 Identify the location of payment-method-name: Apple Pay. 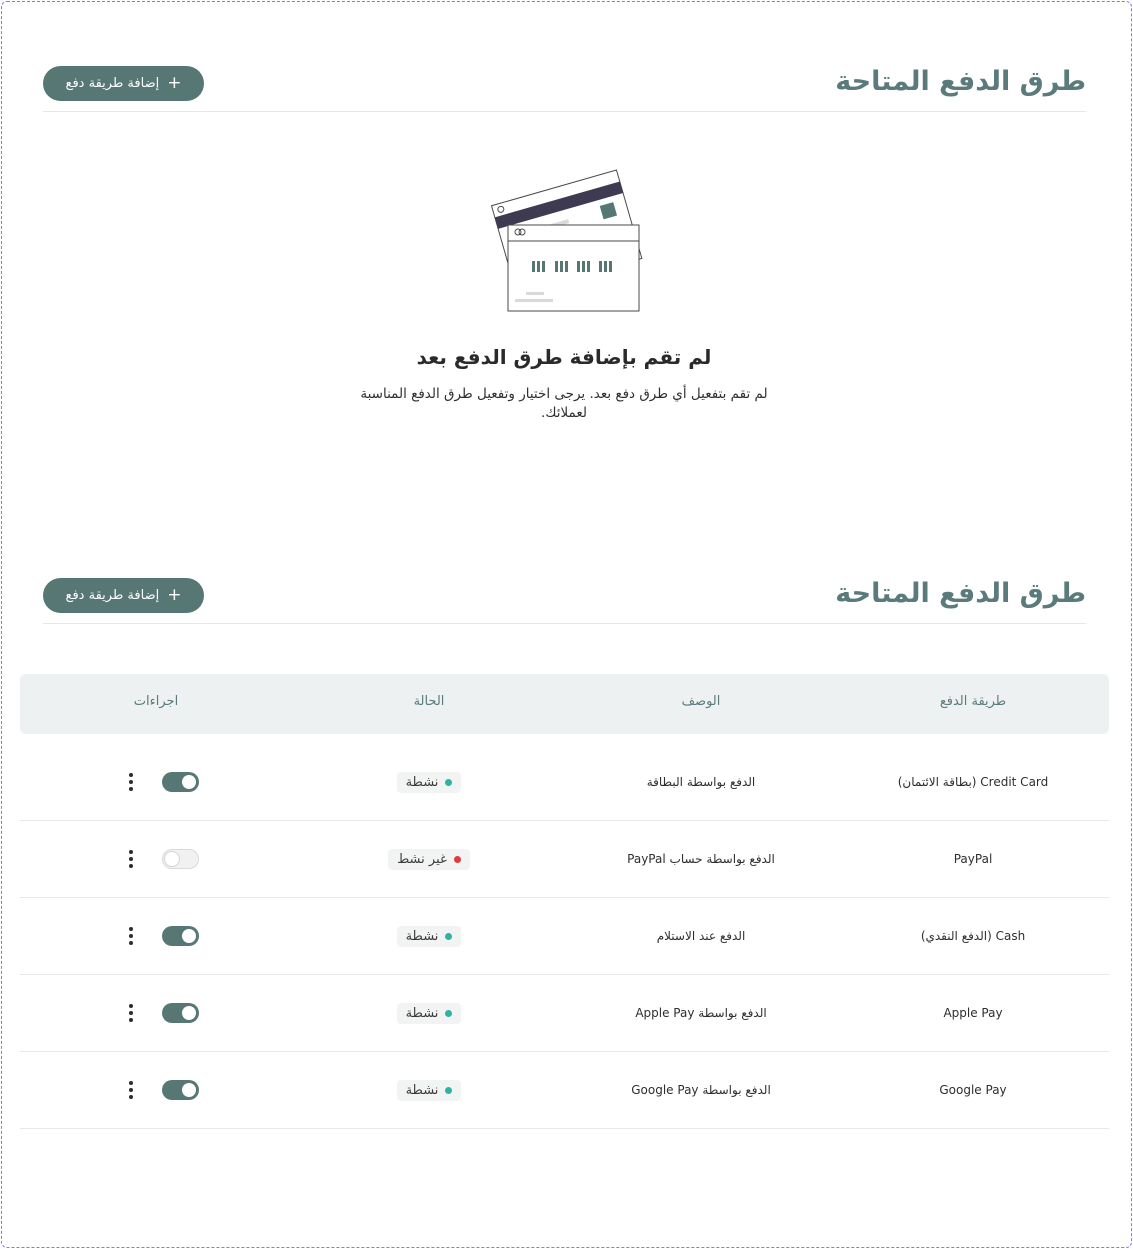
(973, 1013).